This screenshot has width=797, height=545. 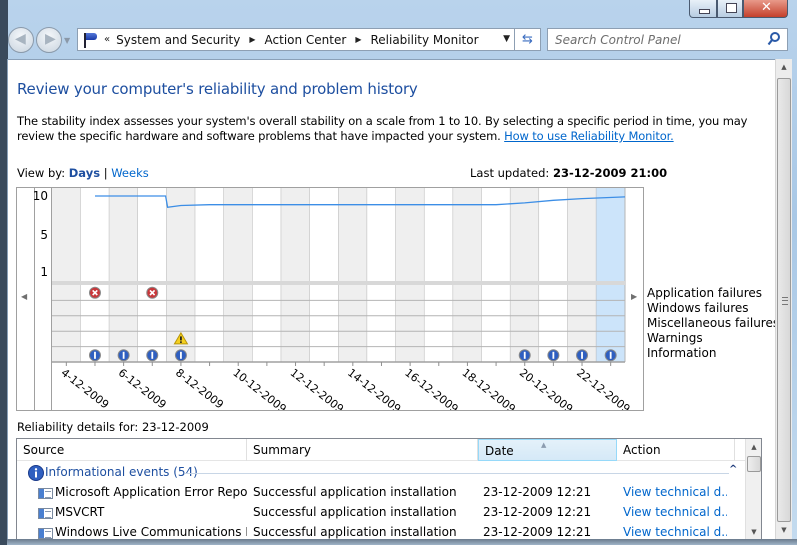 What do you see at coordinates (589, 136) in the screenshot?
I see `help-link: How to use Reliability Monitor.` at bounding box center [589, 136].